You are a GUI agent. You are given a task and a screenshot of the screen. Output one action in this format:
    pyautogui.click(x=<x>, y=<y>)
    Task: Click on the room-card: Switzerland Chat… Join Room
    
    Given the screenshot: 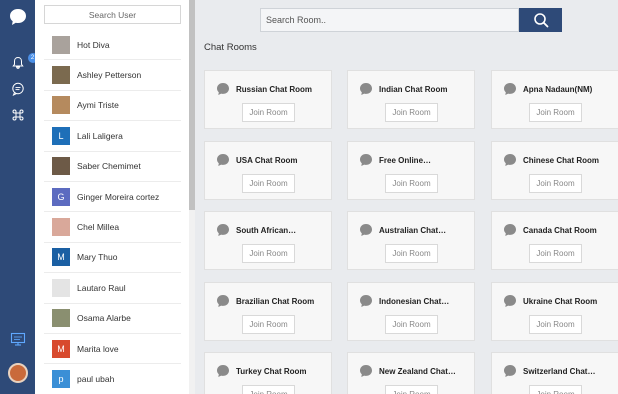 What is the action you would take?
    pyautogui.click(x=554, y=373)
    